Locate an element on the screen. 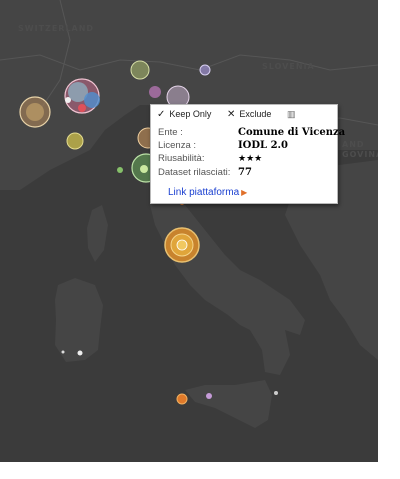 This screenshot has height=479, width=400. arrow-right-icon: ▶ is located at coordinates (244, 192).